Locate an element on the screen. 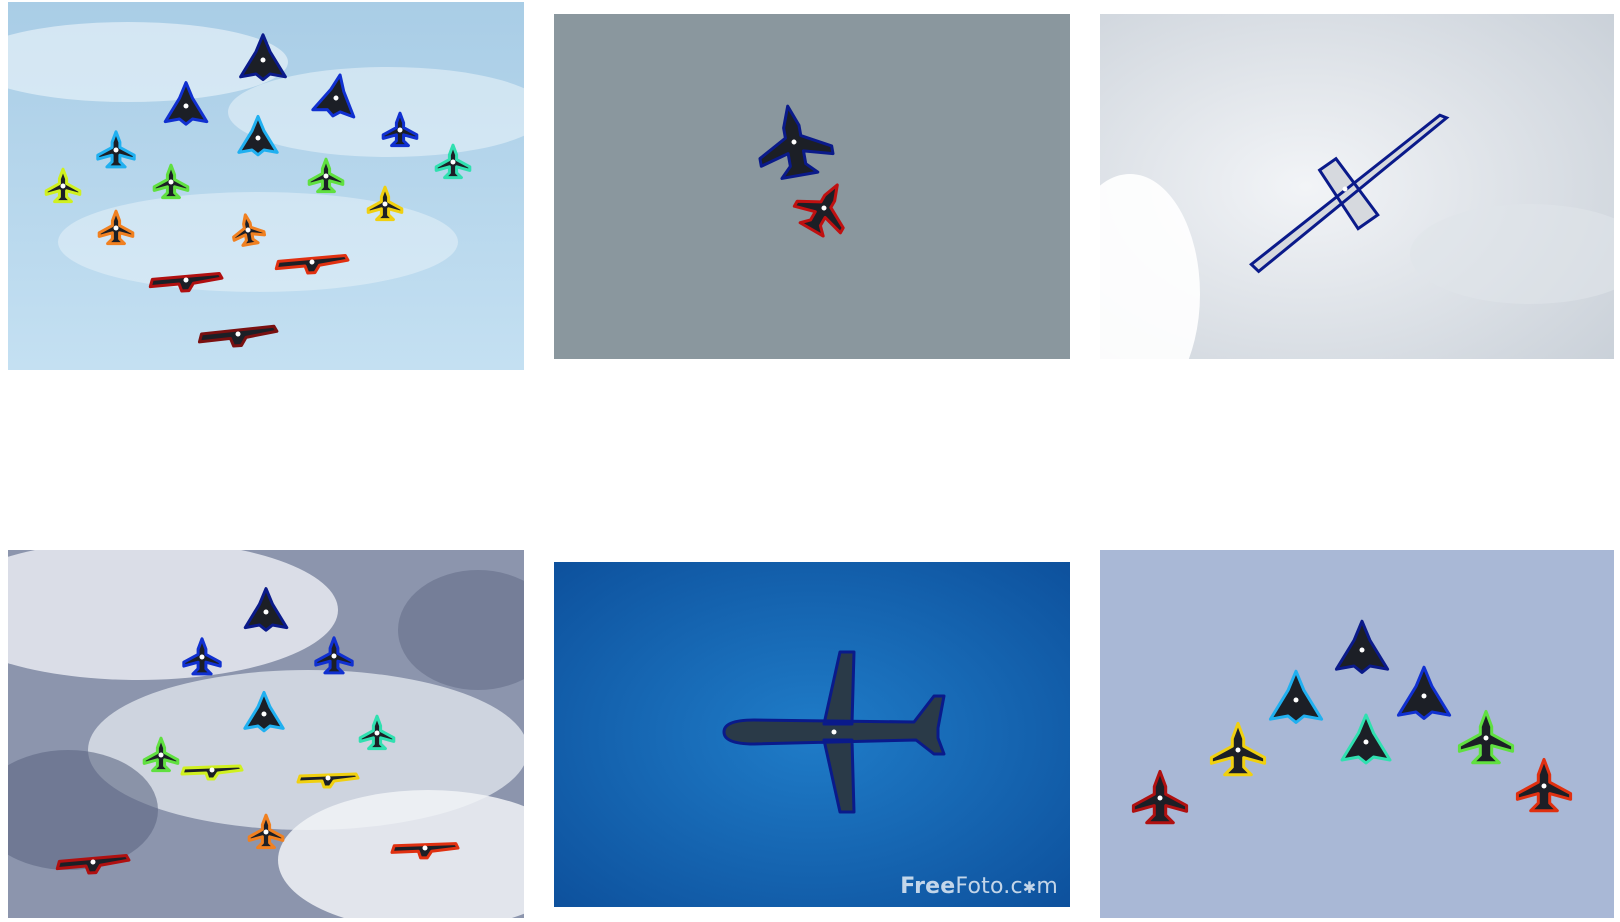 This screenshot has width=1620, height=922. image-panel-airliner-cloudy-sky is located at coordinates (1357, 186).